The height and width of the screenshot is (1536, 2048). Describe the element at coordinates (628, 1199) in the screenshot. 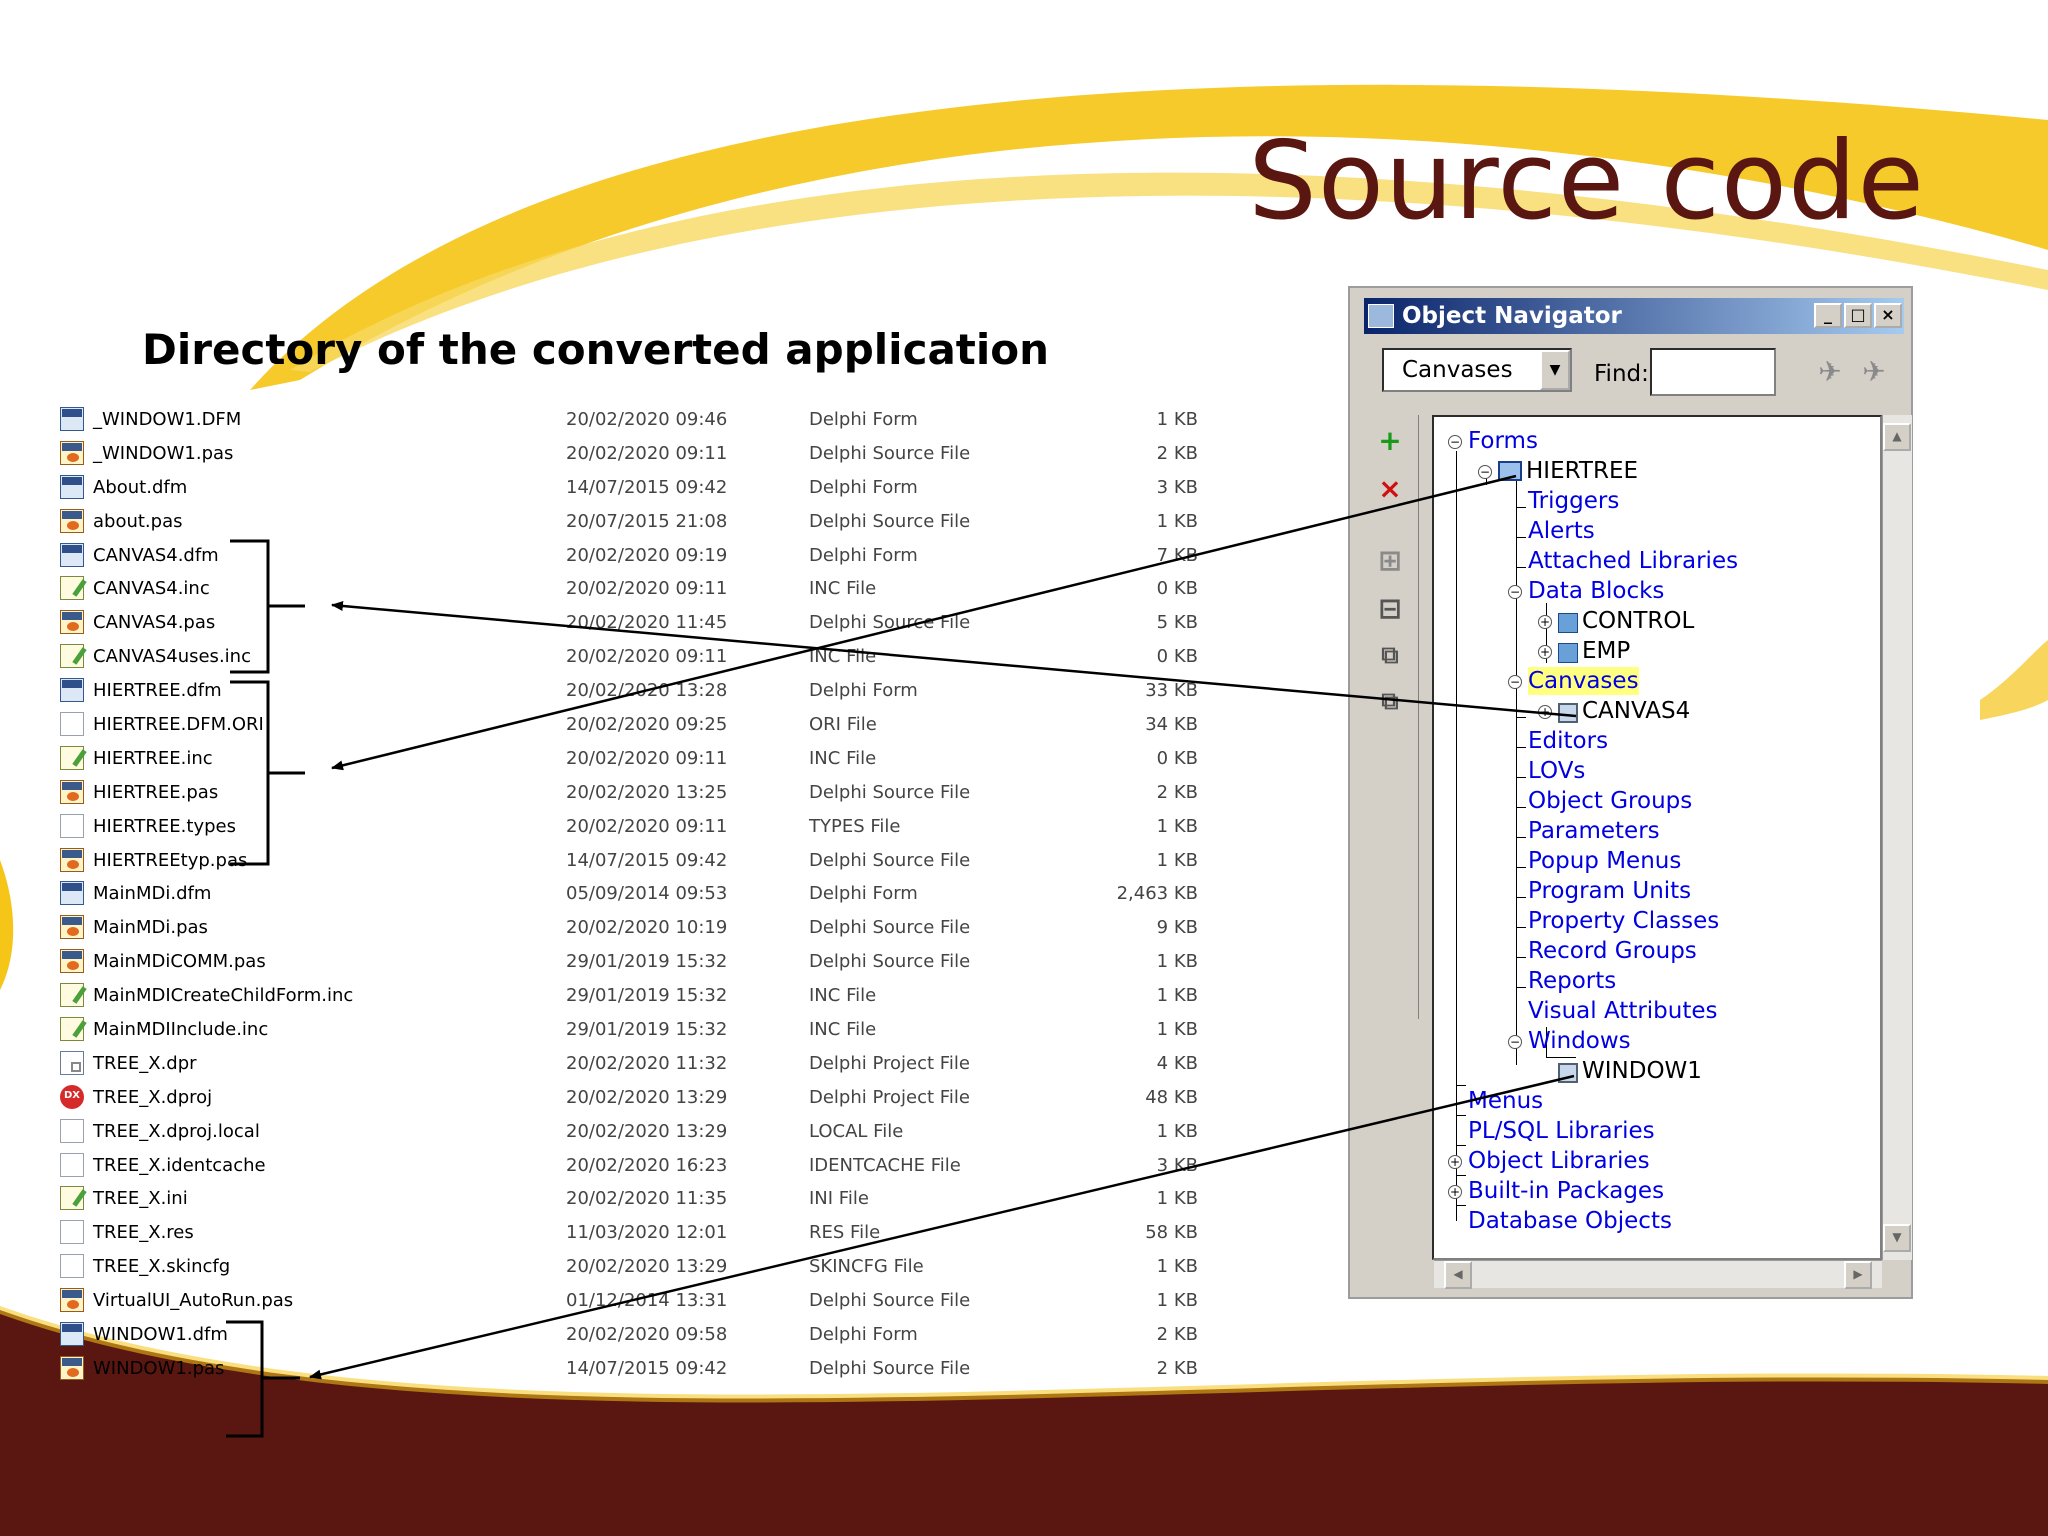

I see `file-row: TREE_X.ini 20/02/2020 11:35 INI File 1 KB` at that location.